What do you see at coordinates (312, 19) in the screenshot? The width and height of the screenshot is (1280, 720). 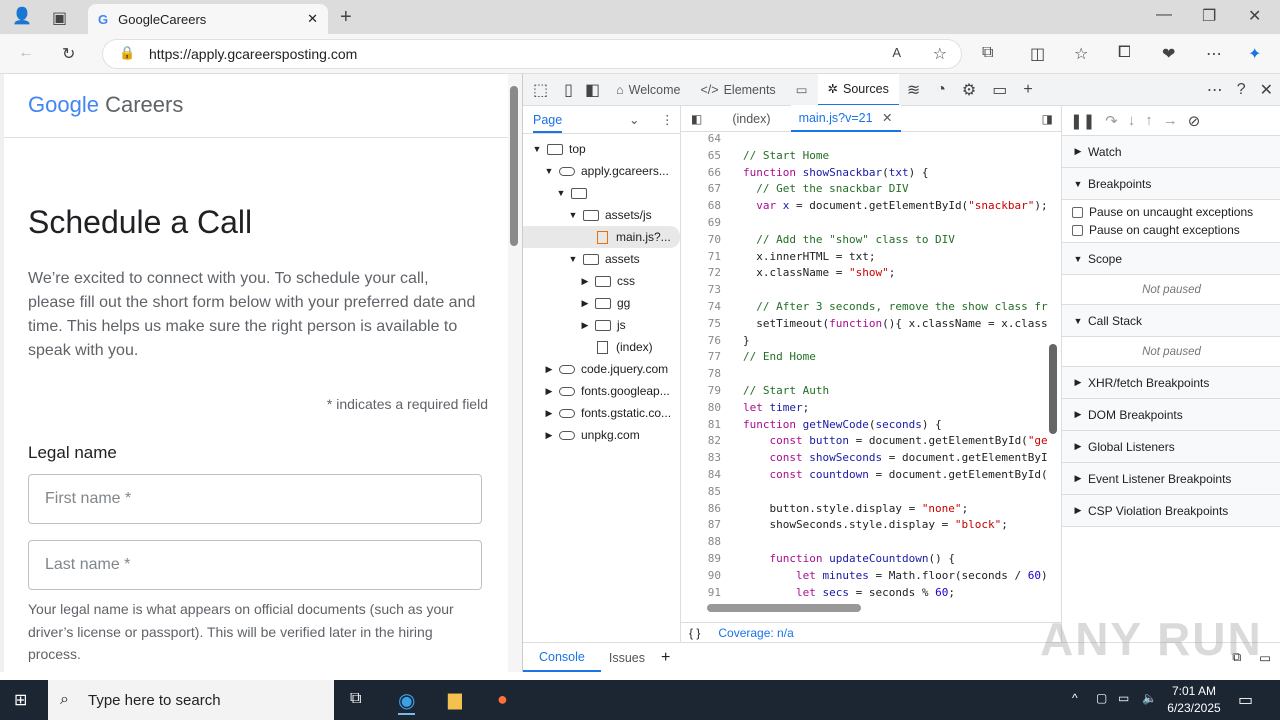 I see `close-tab-icon: ✕` at bounding box center [312, 19].